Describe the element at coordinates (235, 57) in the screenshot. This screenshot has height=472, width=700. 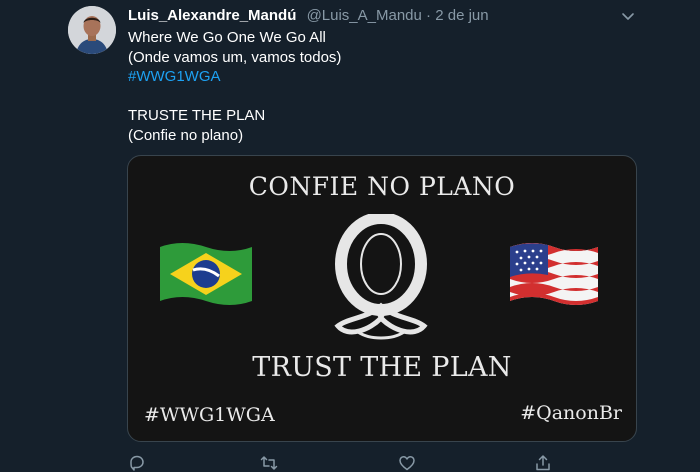
I see `tweet-text-line: (Onde vamos um, vamos todos)` at that location.